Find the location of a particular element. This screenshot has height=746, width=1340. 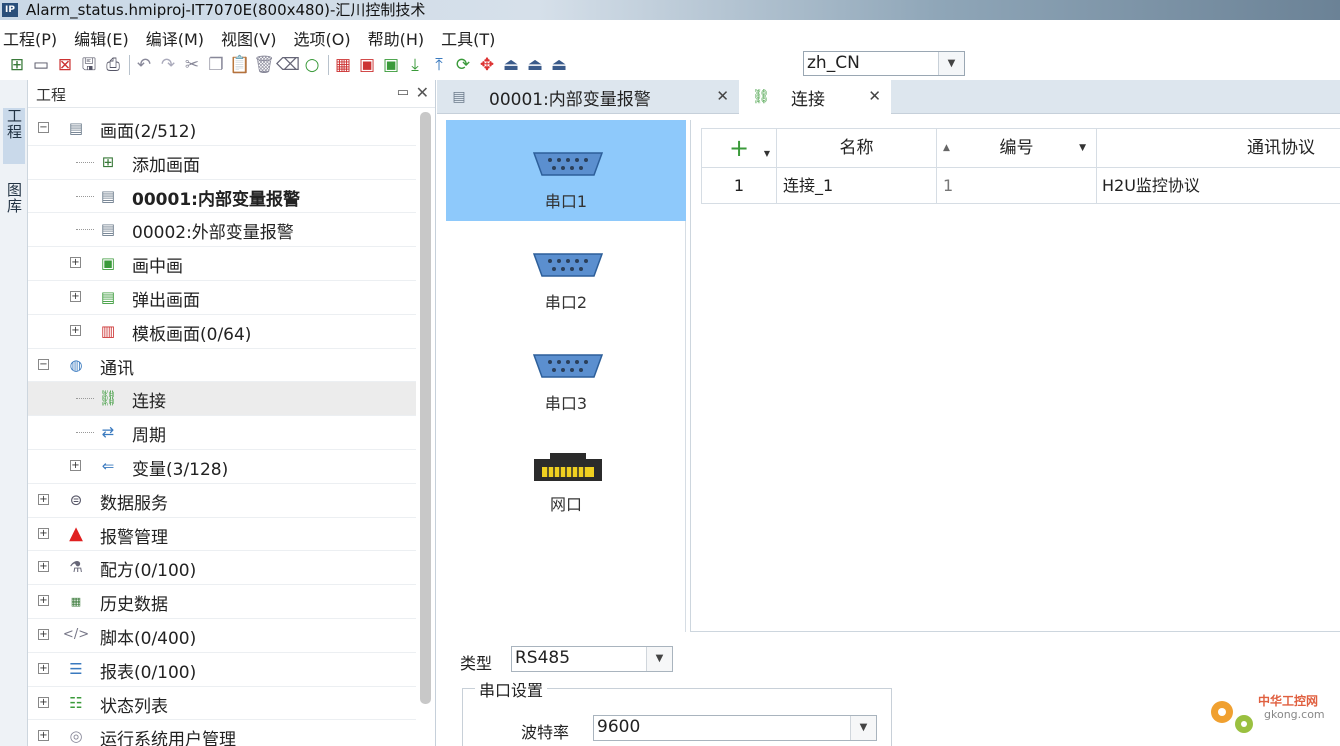

tree-item-add-screen: ⊞ 添加画面 is located at coordinates (222, 163).